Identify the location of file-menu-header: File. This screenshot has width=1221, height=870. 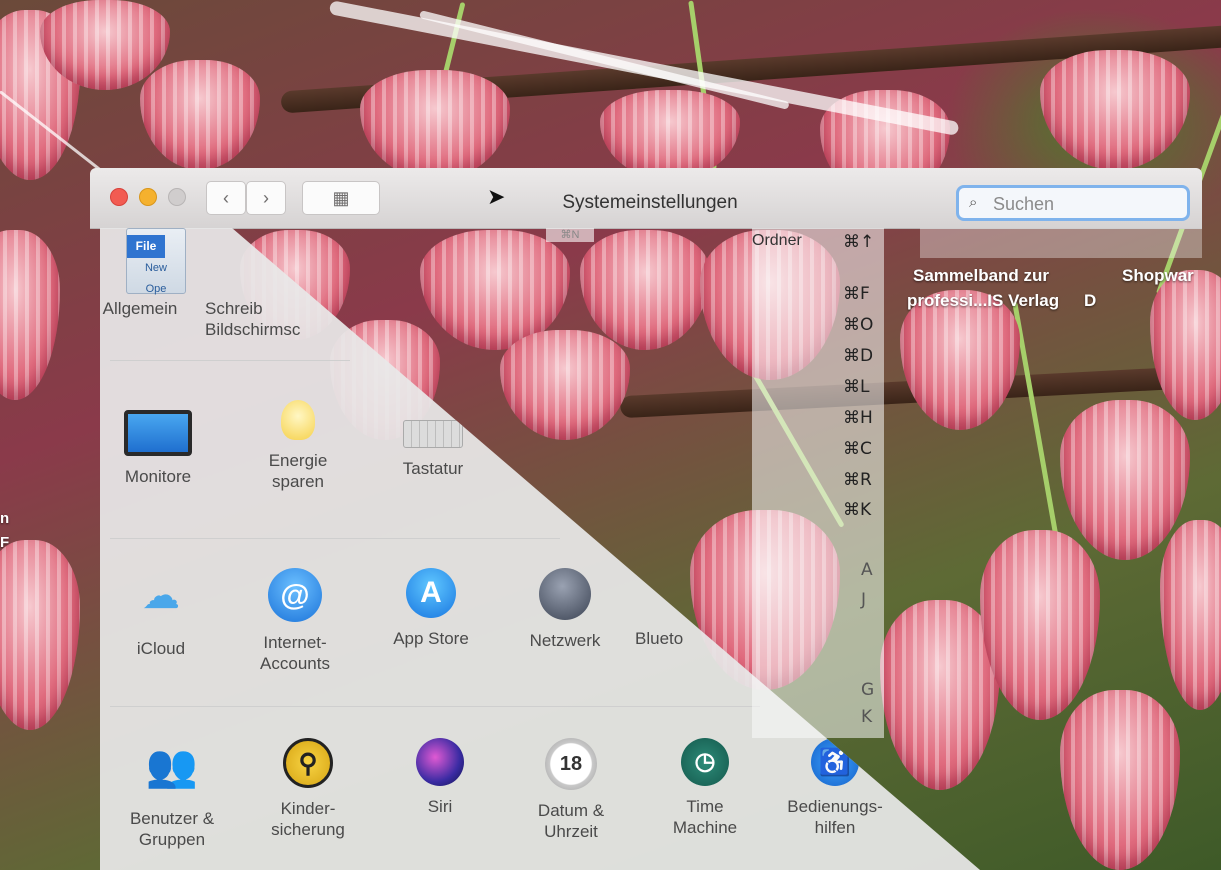
(146, 246).